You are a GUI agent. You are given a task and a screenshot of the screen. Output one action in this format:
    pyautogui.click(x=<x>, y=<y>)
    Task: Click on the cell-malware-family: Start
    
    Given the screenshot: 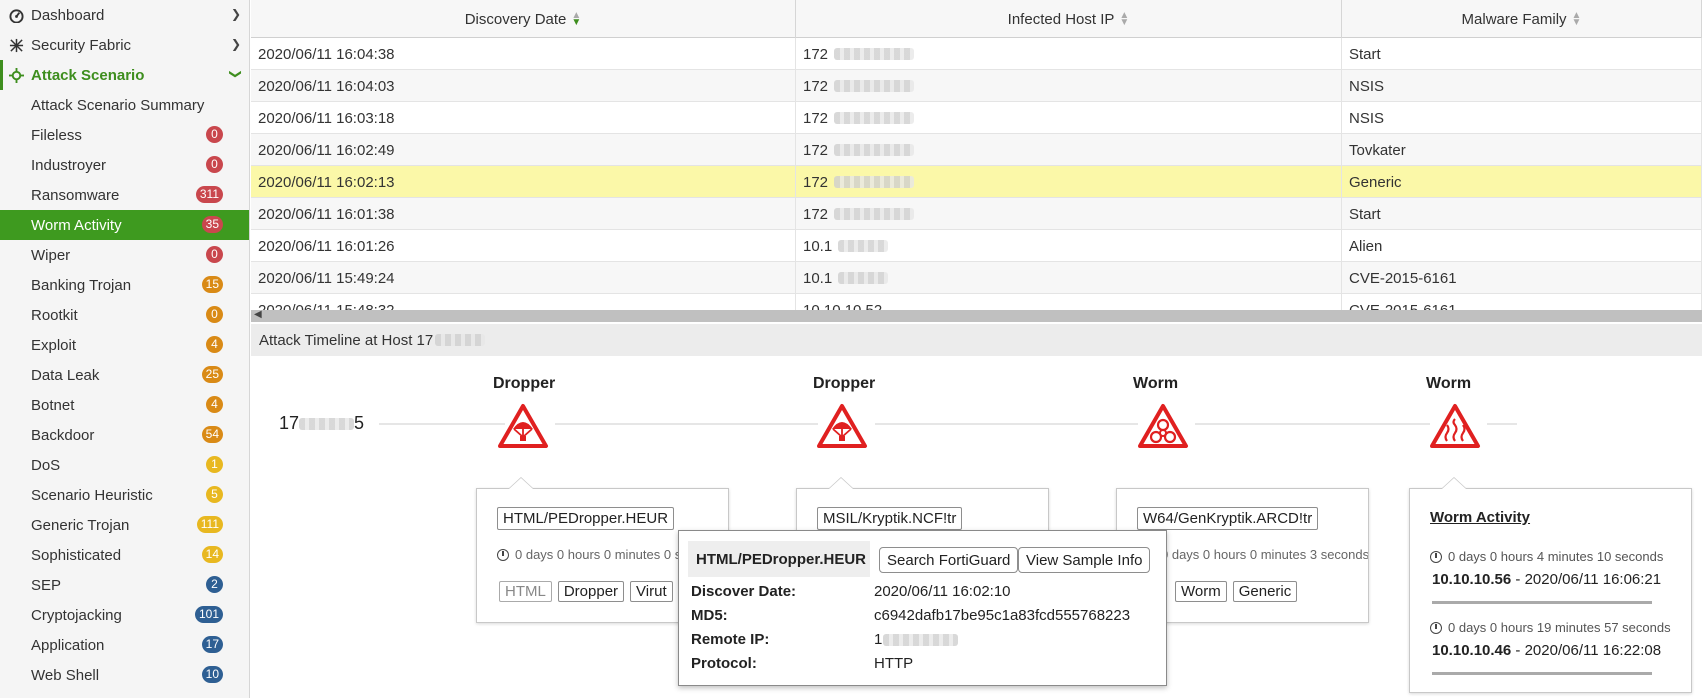 What is the action you would take?
    pyautogui.click(x=1522, y=54)
    